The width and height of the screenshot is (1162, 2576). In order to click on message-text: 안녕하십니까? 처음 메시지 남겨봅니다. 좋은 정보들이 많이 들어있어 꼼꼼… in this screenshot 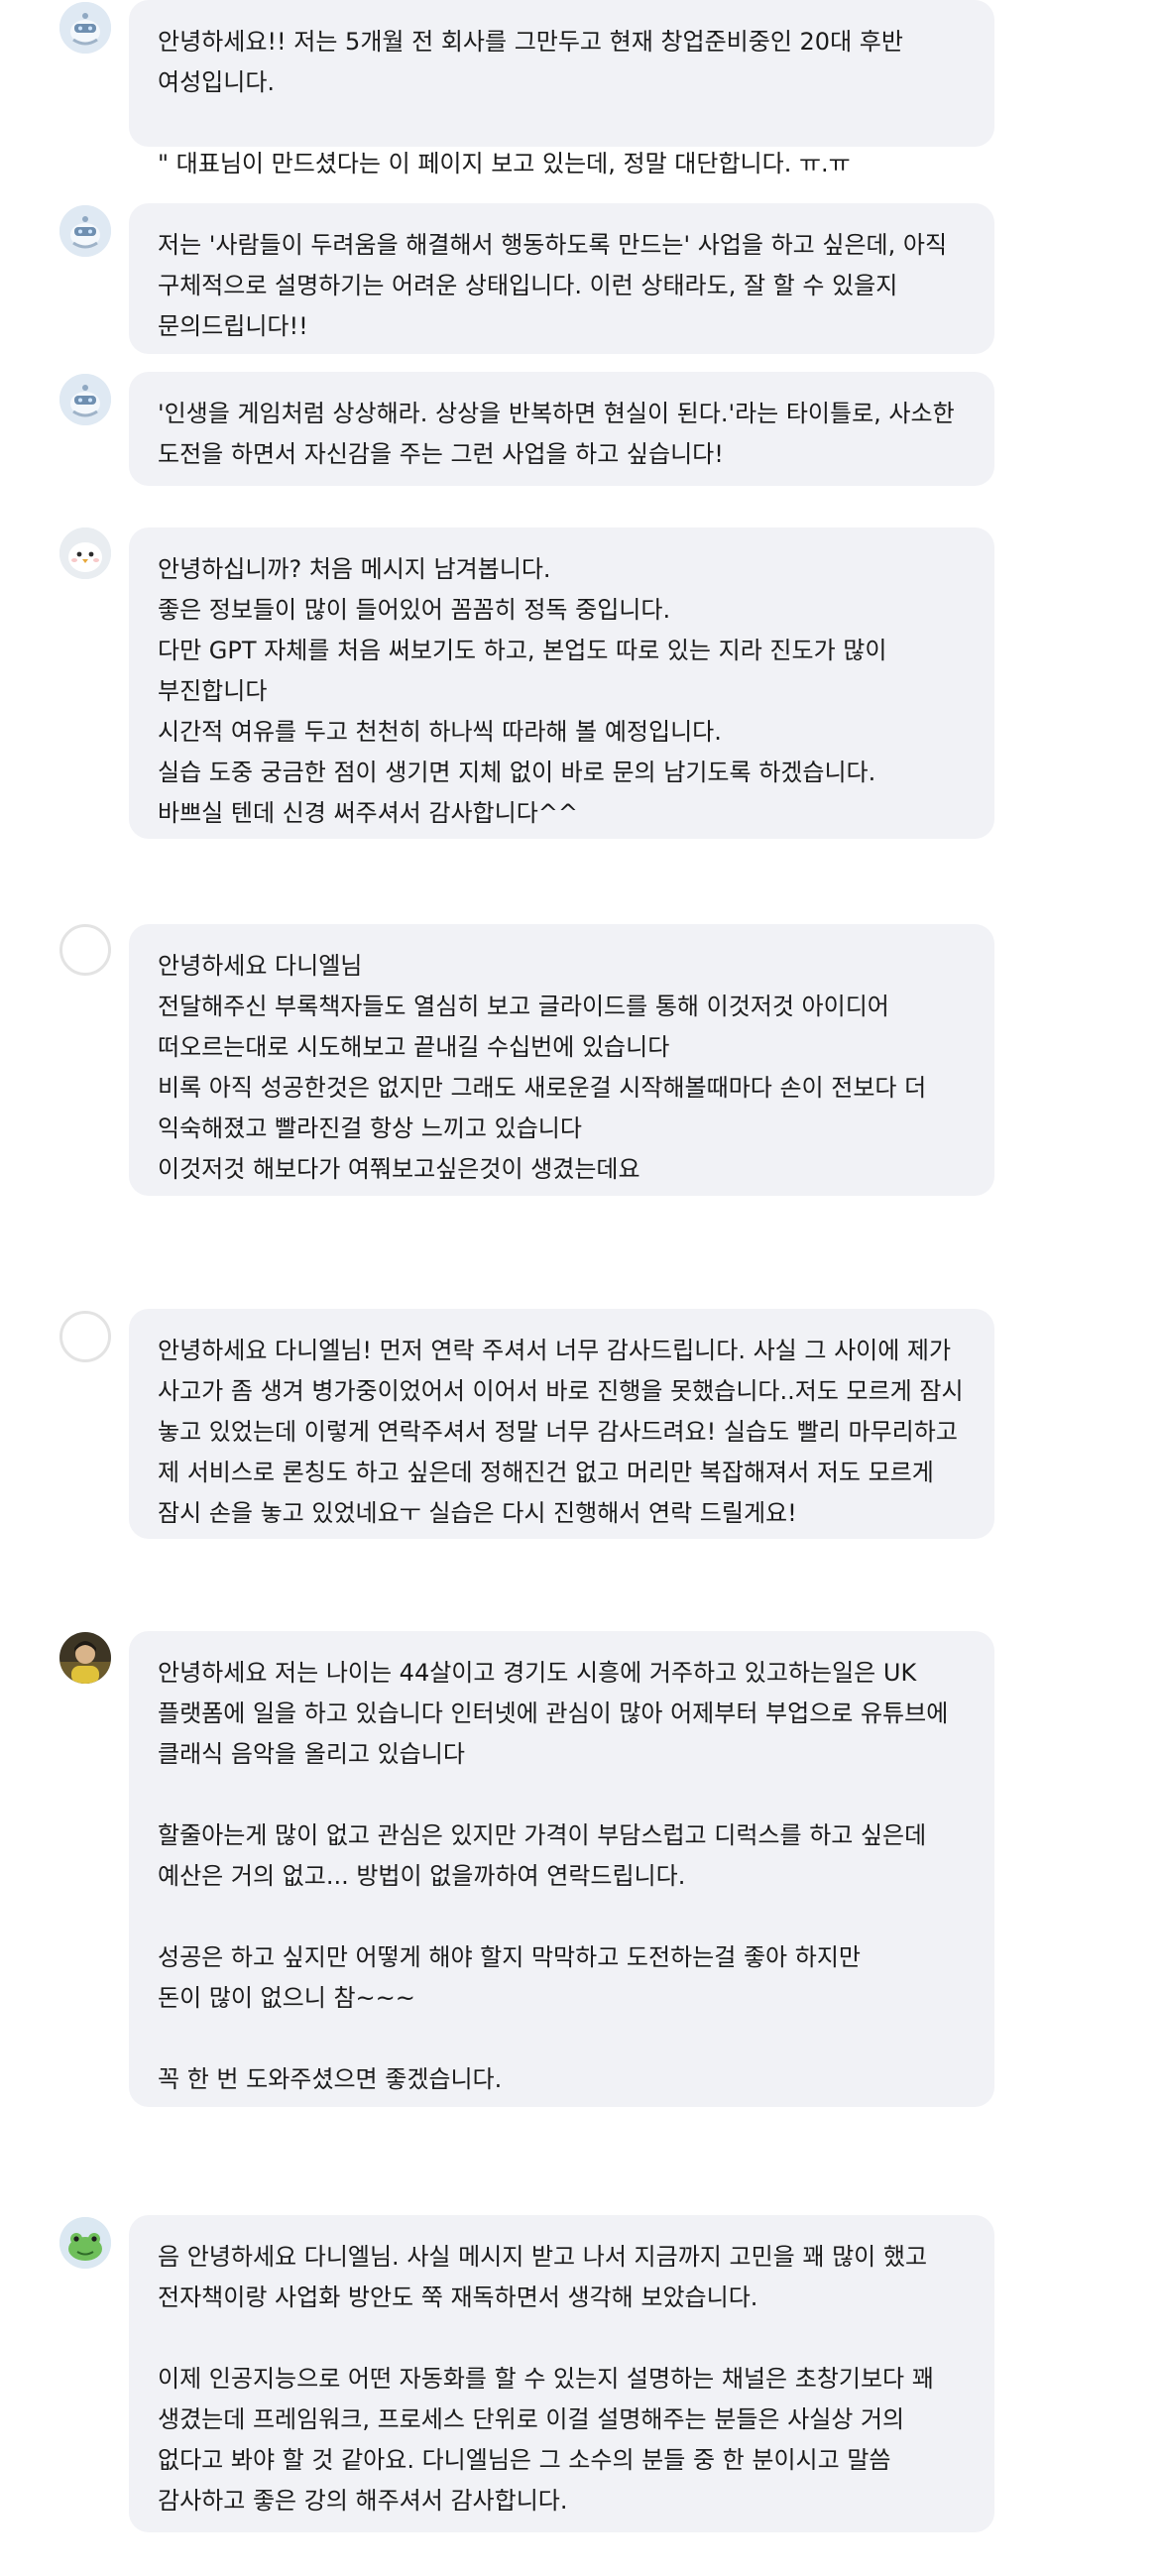, I will do `click(522, 691)`.